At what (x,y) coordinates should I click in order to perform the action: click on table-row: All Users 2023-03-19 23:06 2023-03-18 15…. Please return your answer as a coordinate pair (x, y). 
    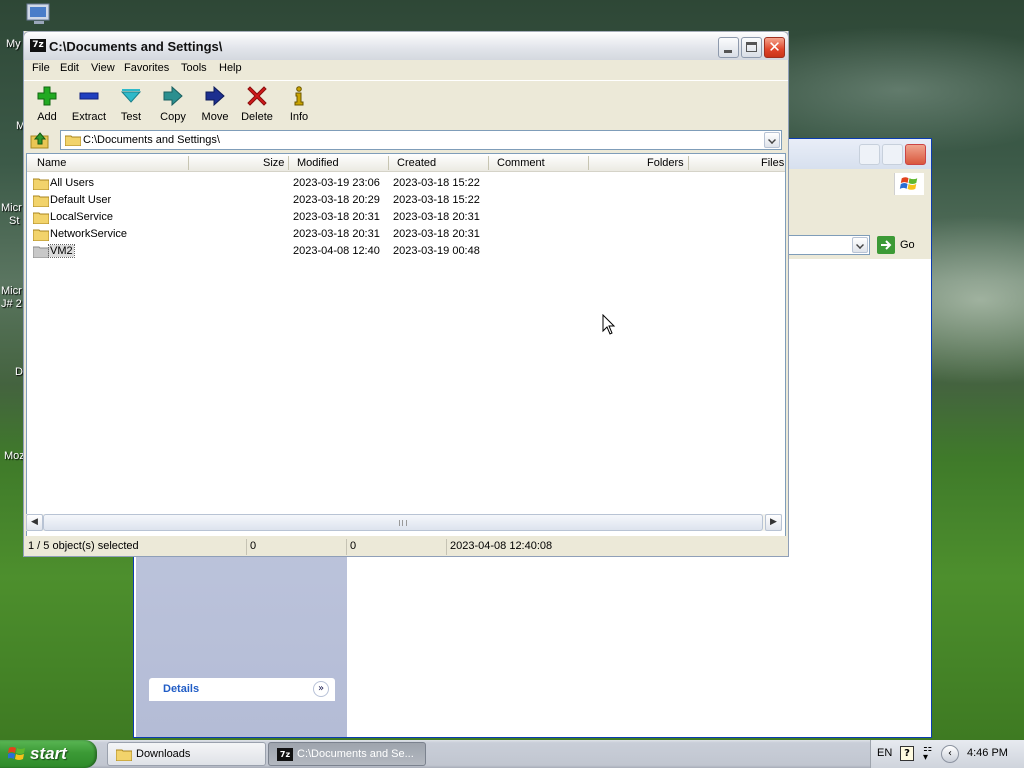
    Looking at the image, I should click on (406, 183).